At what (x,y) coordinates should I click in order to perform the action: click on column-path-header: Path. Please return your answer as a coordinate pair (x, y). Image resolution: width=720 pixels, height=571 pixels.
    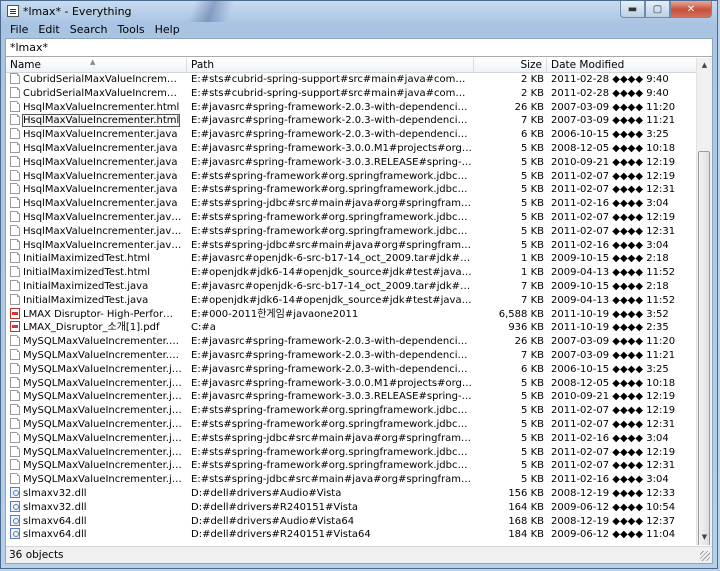
    Looking at the image, I should click on (330, 65).